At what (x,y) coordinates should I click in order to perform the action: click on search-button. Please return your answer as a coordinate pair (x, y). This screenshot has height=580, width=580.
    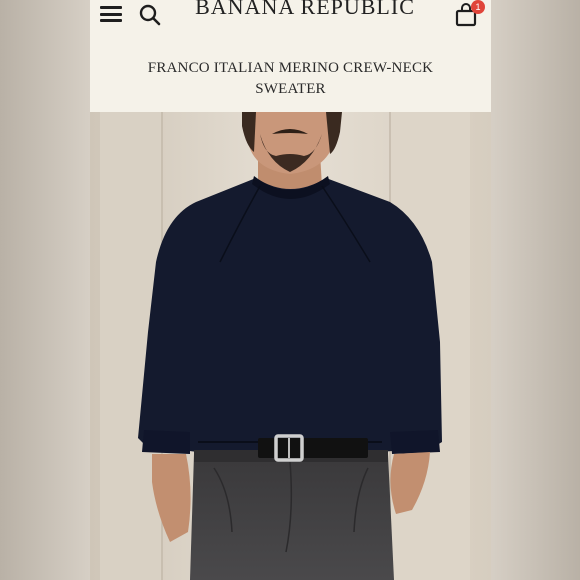
    Looking at the image, I should click on (150, 15).